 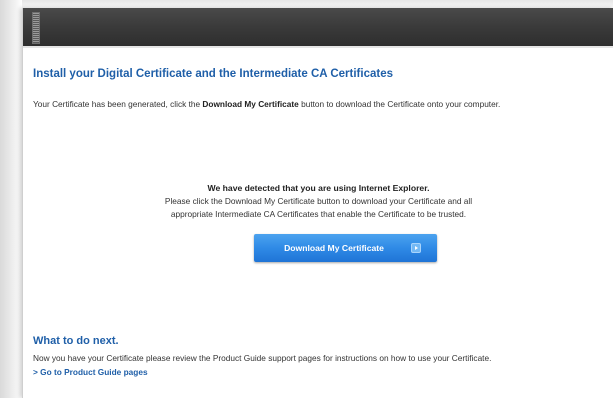 What do you see at coordinates (306, 4) in the screenshot?
I see `top-shadow` at bounding box center [306, 4].